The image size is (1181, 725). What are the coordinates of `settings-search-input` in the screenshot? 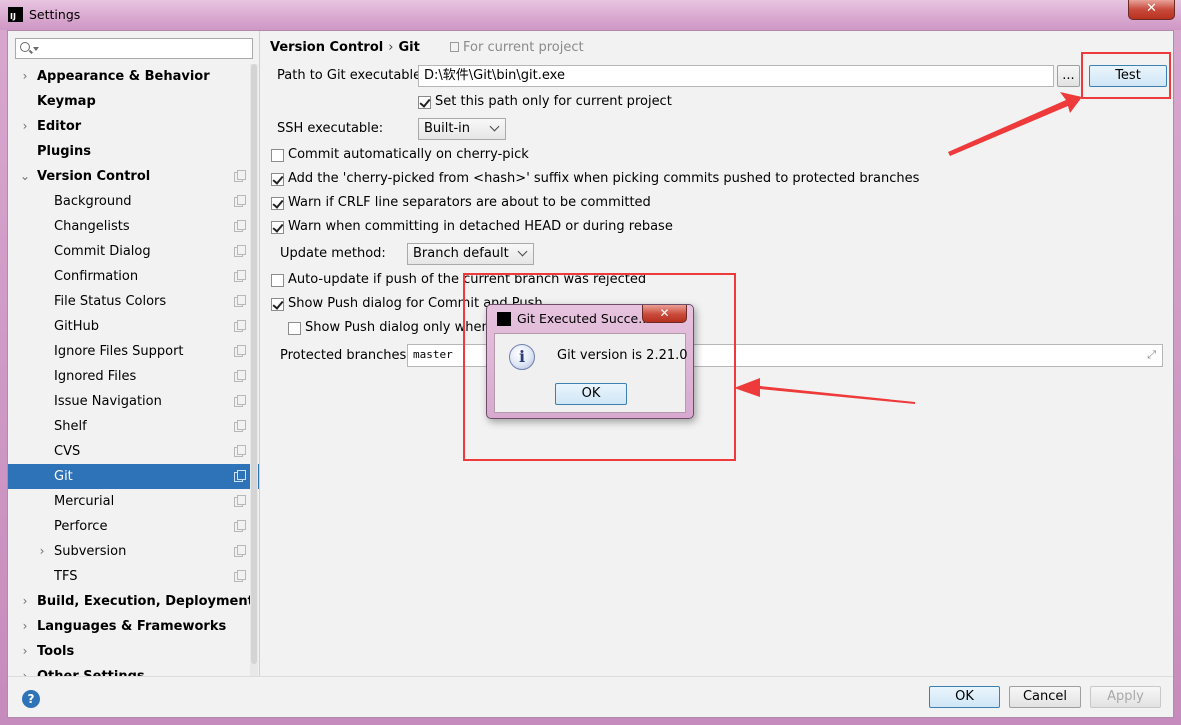 It's located at (134, 48).